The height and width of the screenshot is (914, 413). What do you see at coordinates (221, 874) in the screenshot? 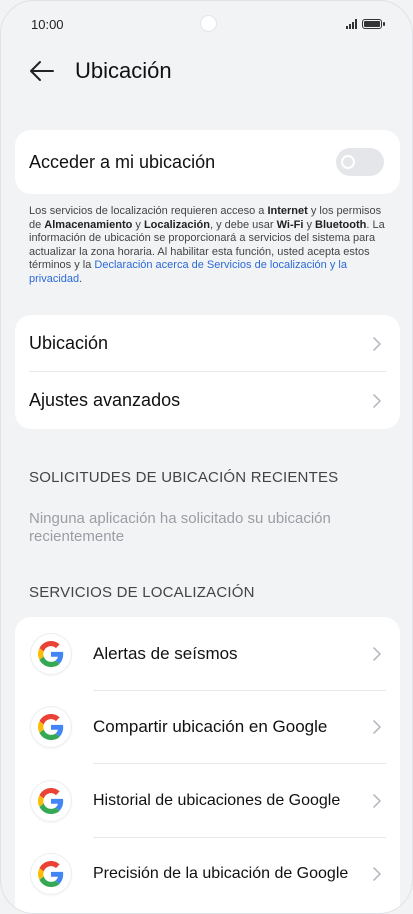
I see `service-item-label: Precisión de la ubicación de Google` at bounding box center [221, 874].